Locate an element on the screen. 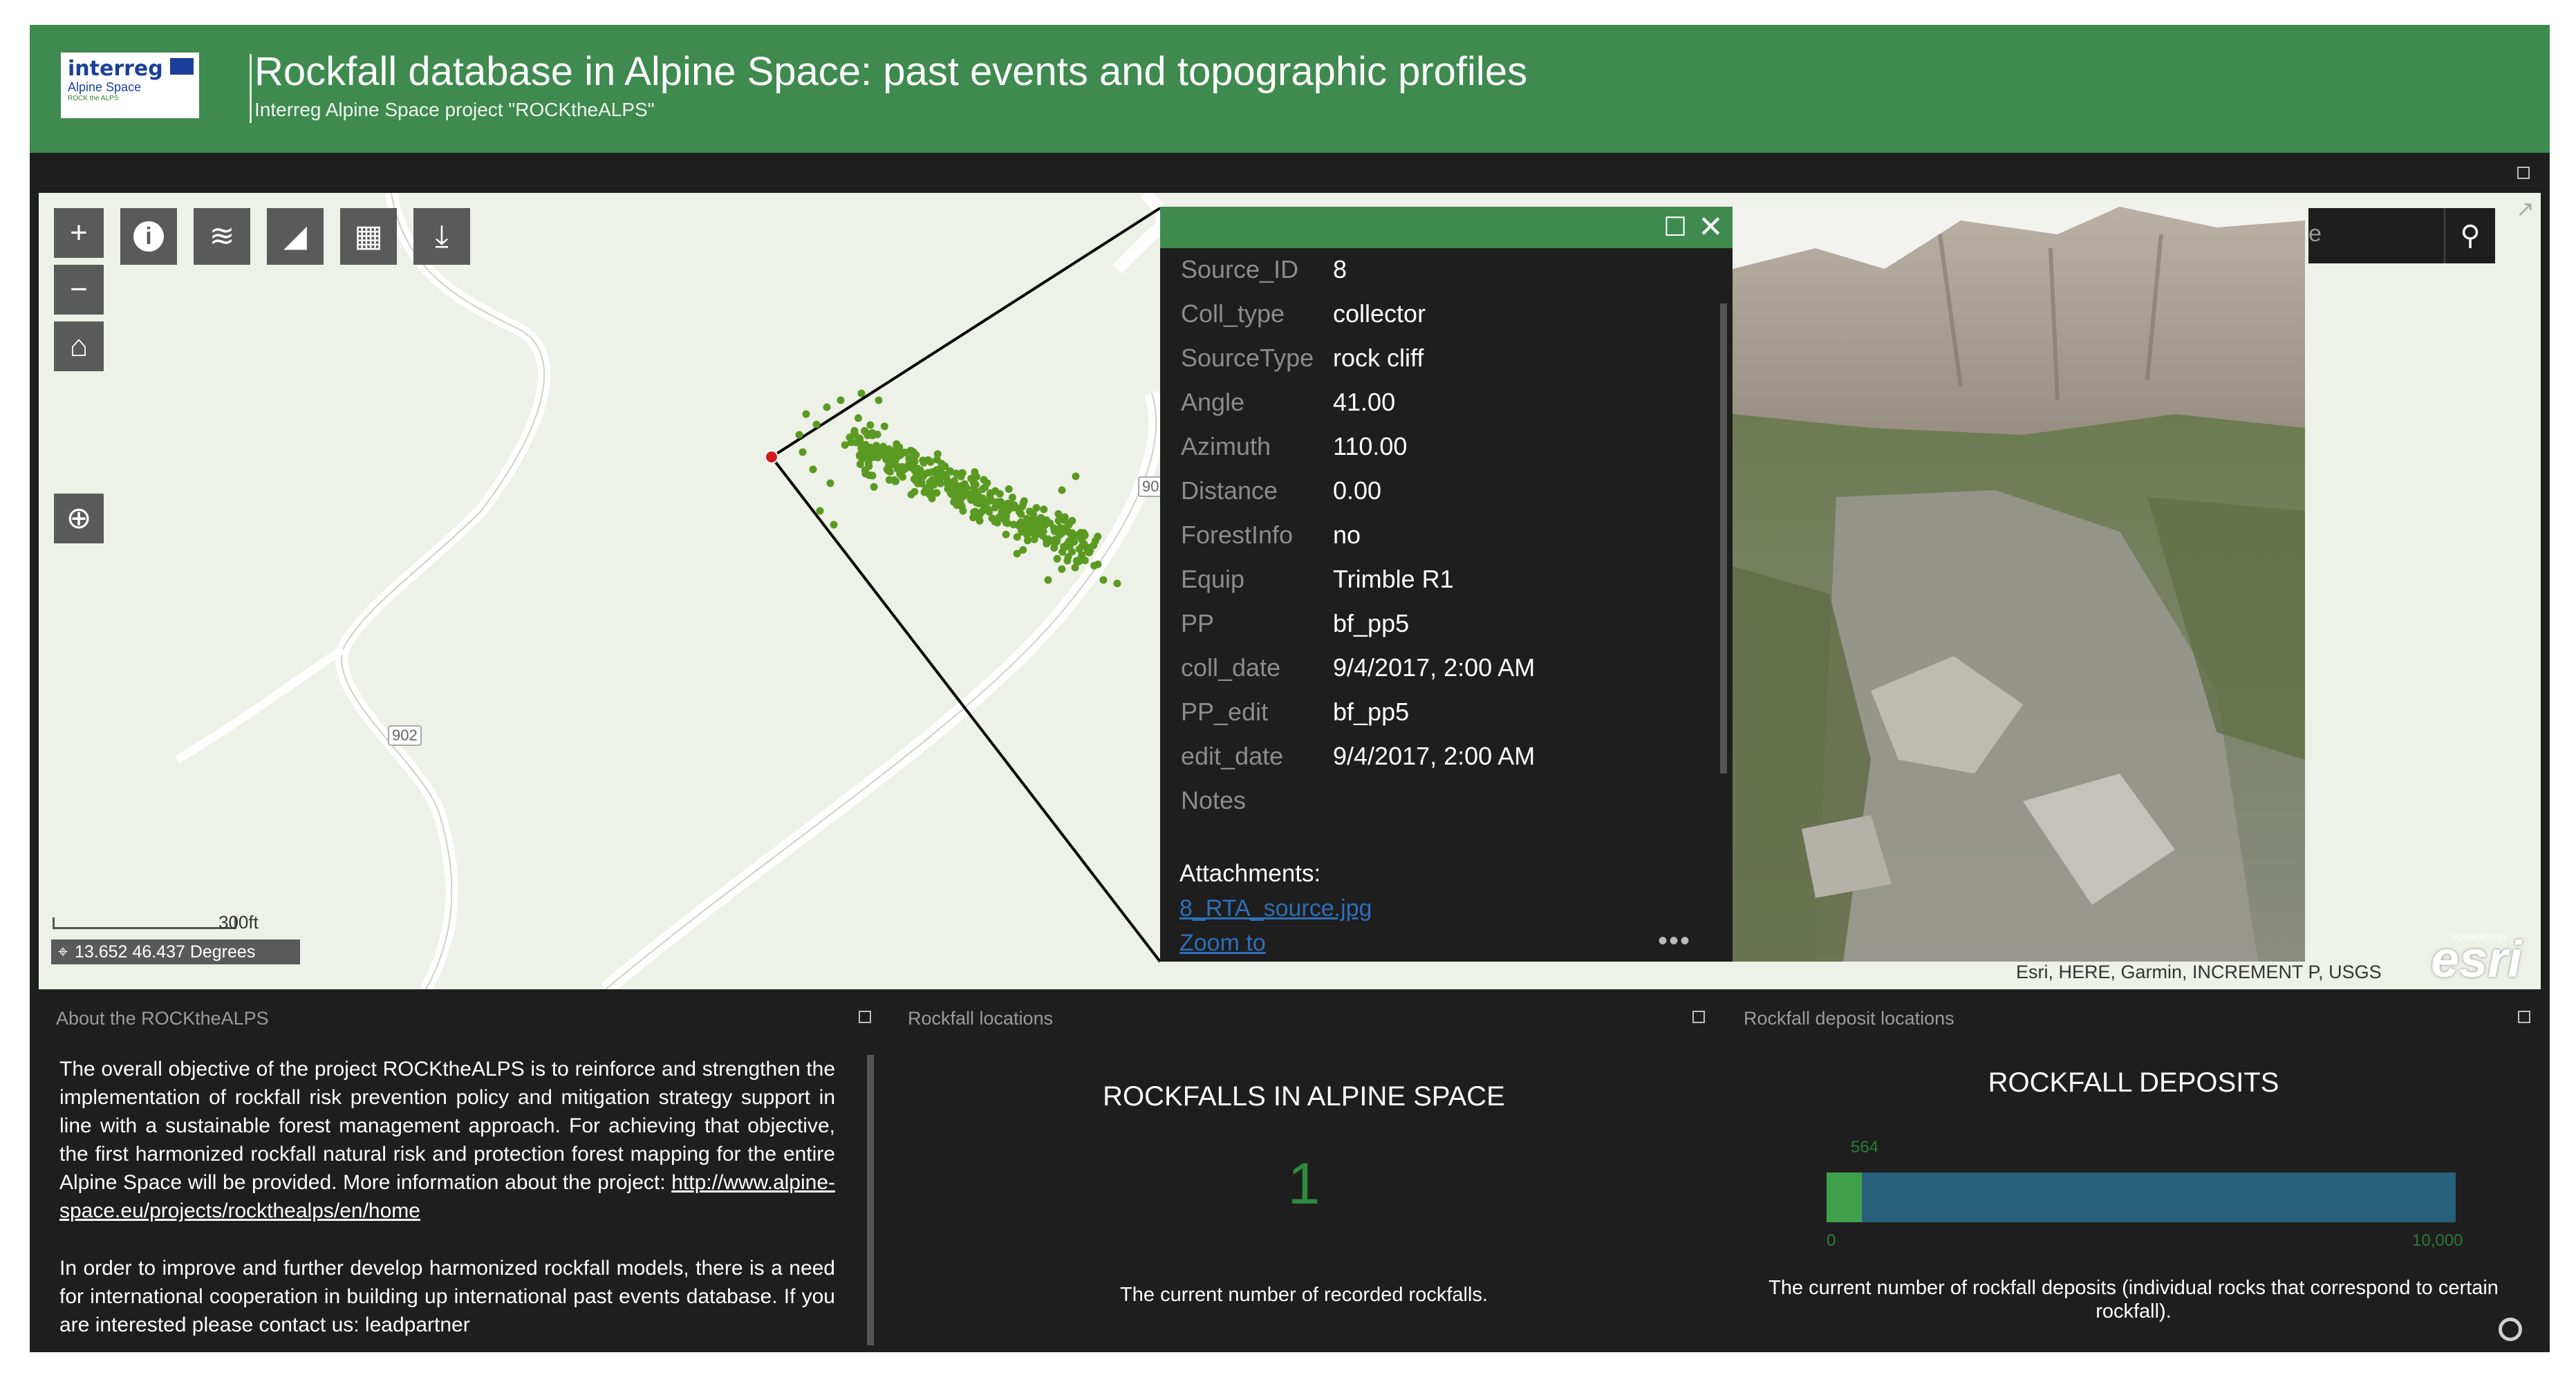 This screenshot has height=1384, width=2576. home-icon: ⌂ is located at coordinates (78, 346).